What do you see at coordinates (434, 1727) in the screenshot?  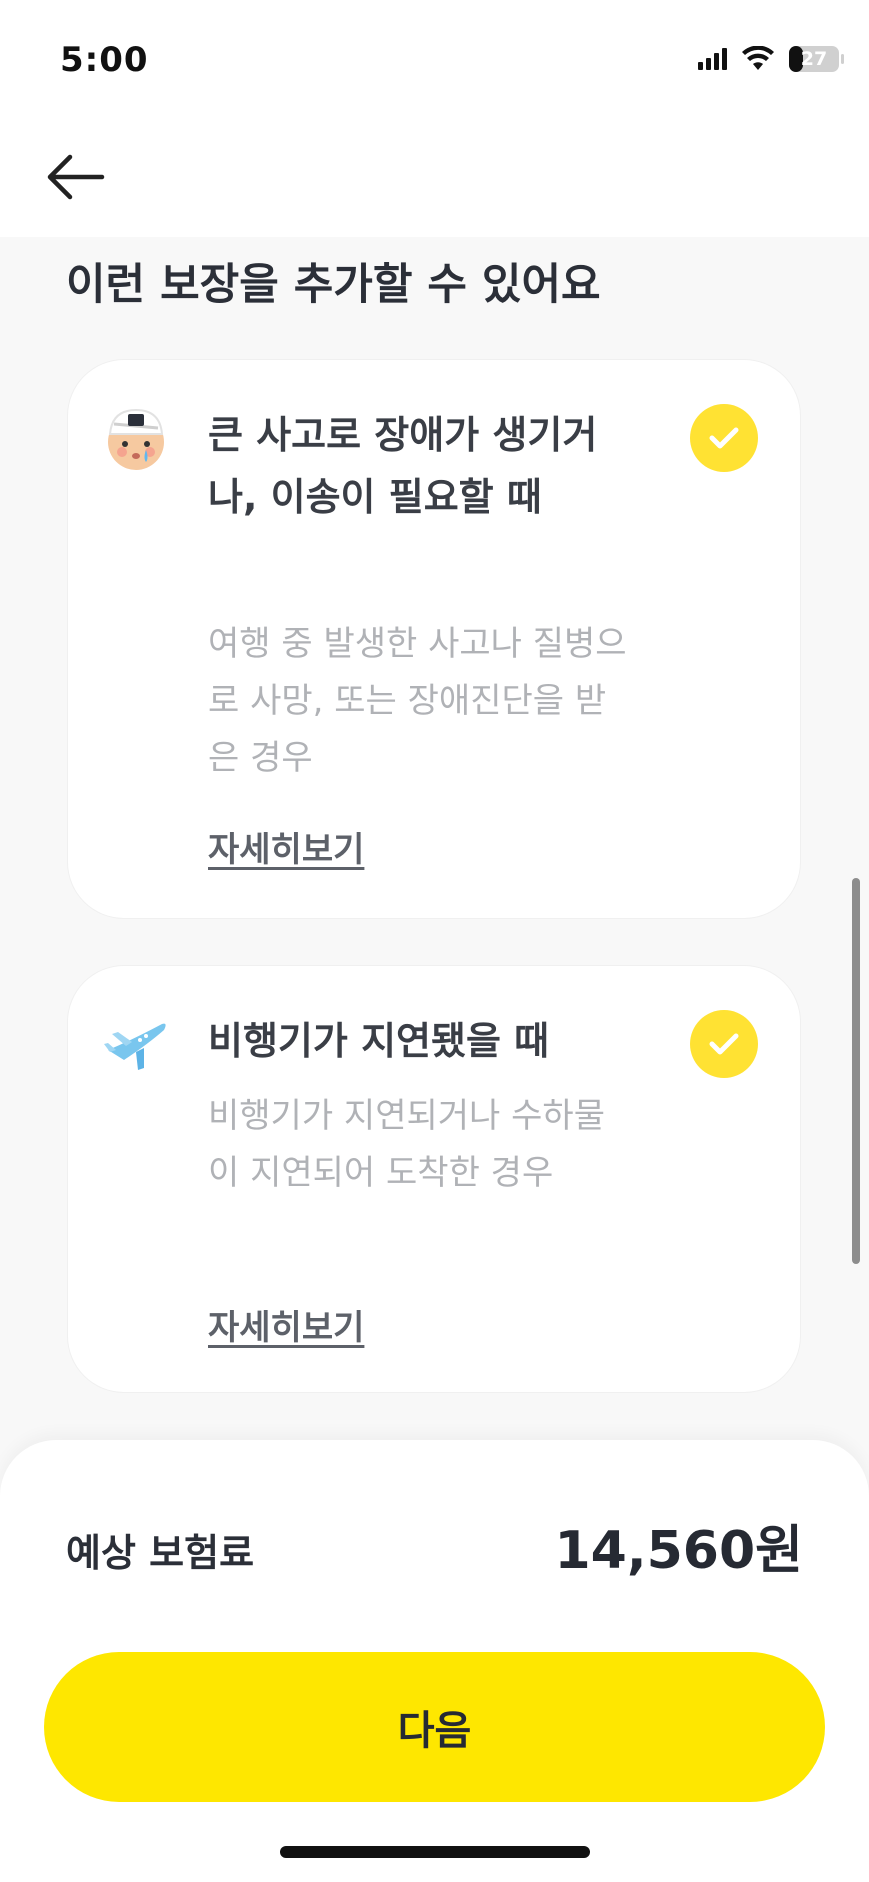 I see `next-button: 다음` at bounding box center [434, 1727].